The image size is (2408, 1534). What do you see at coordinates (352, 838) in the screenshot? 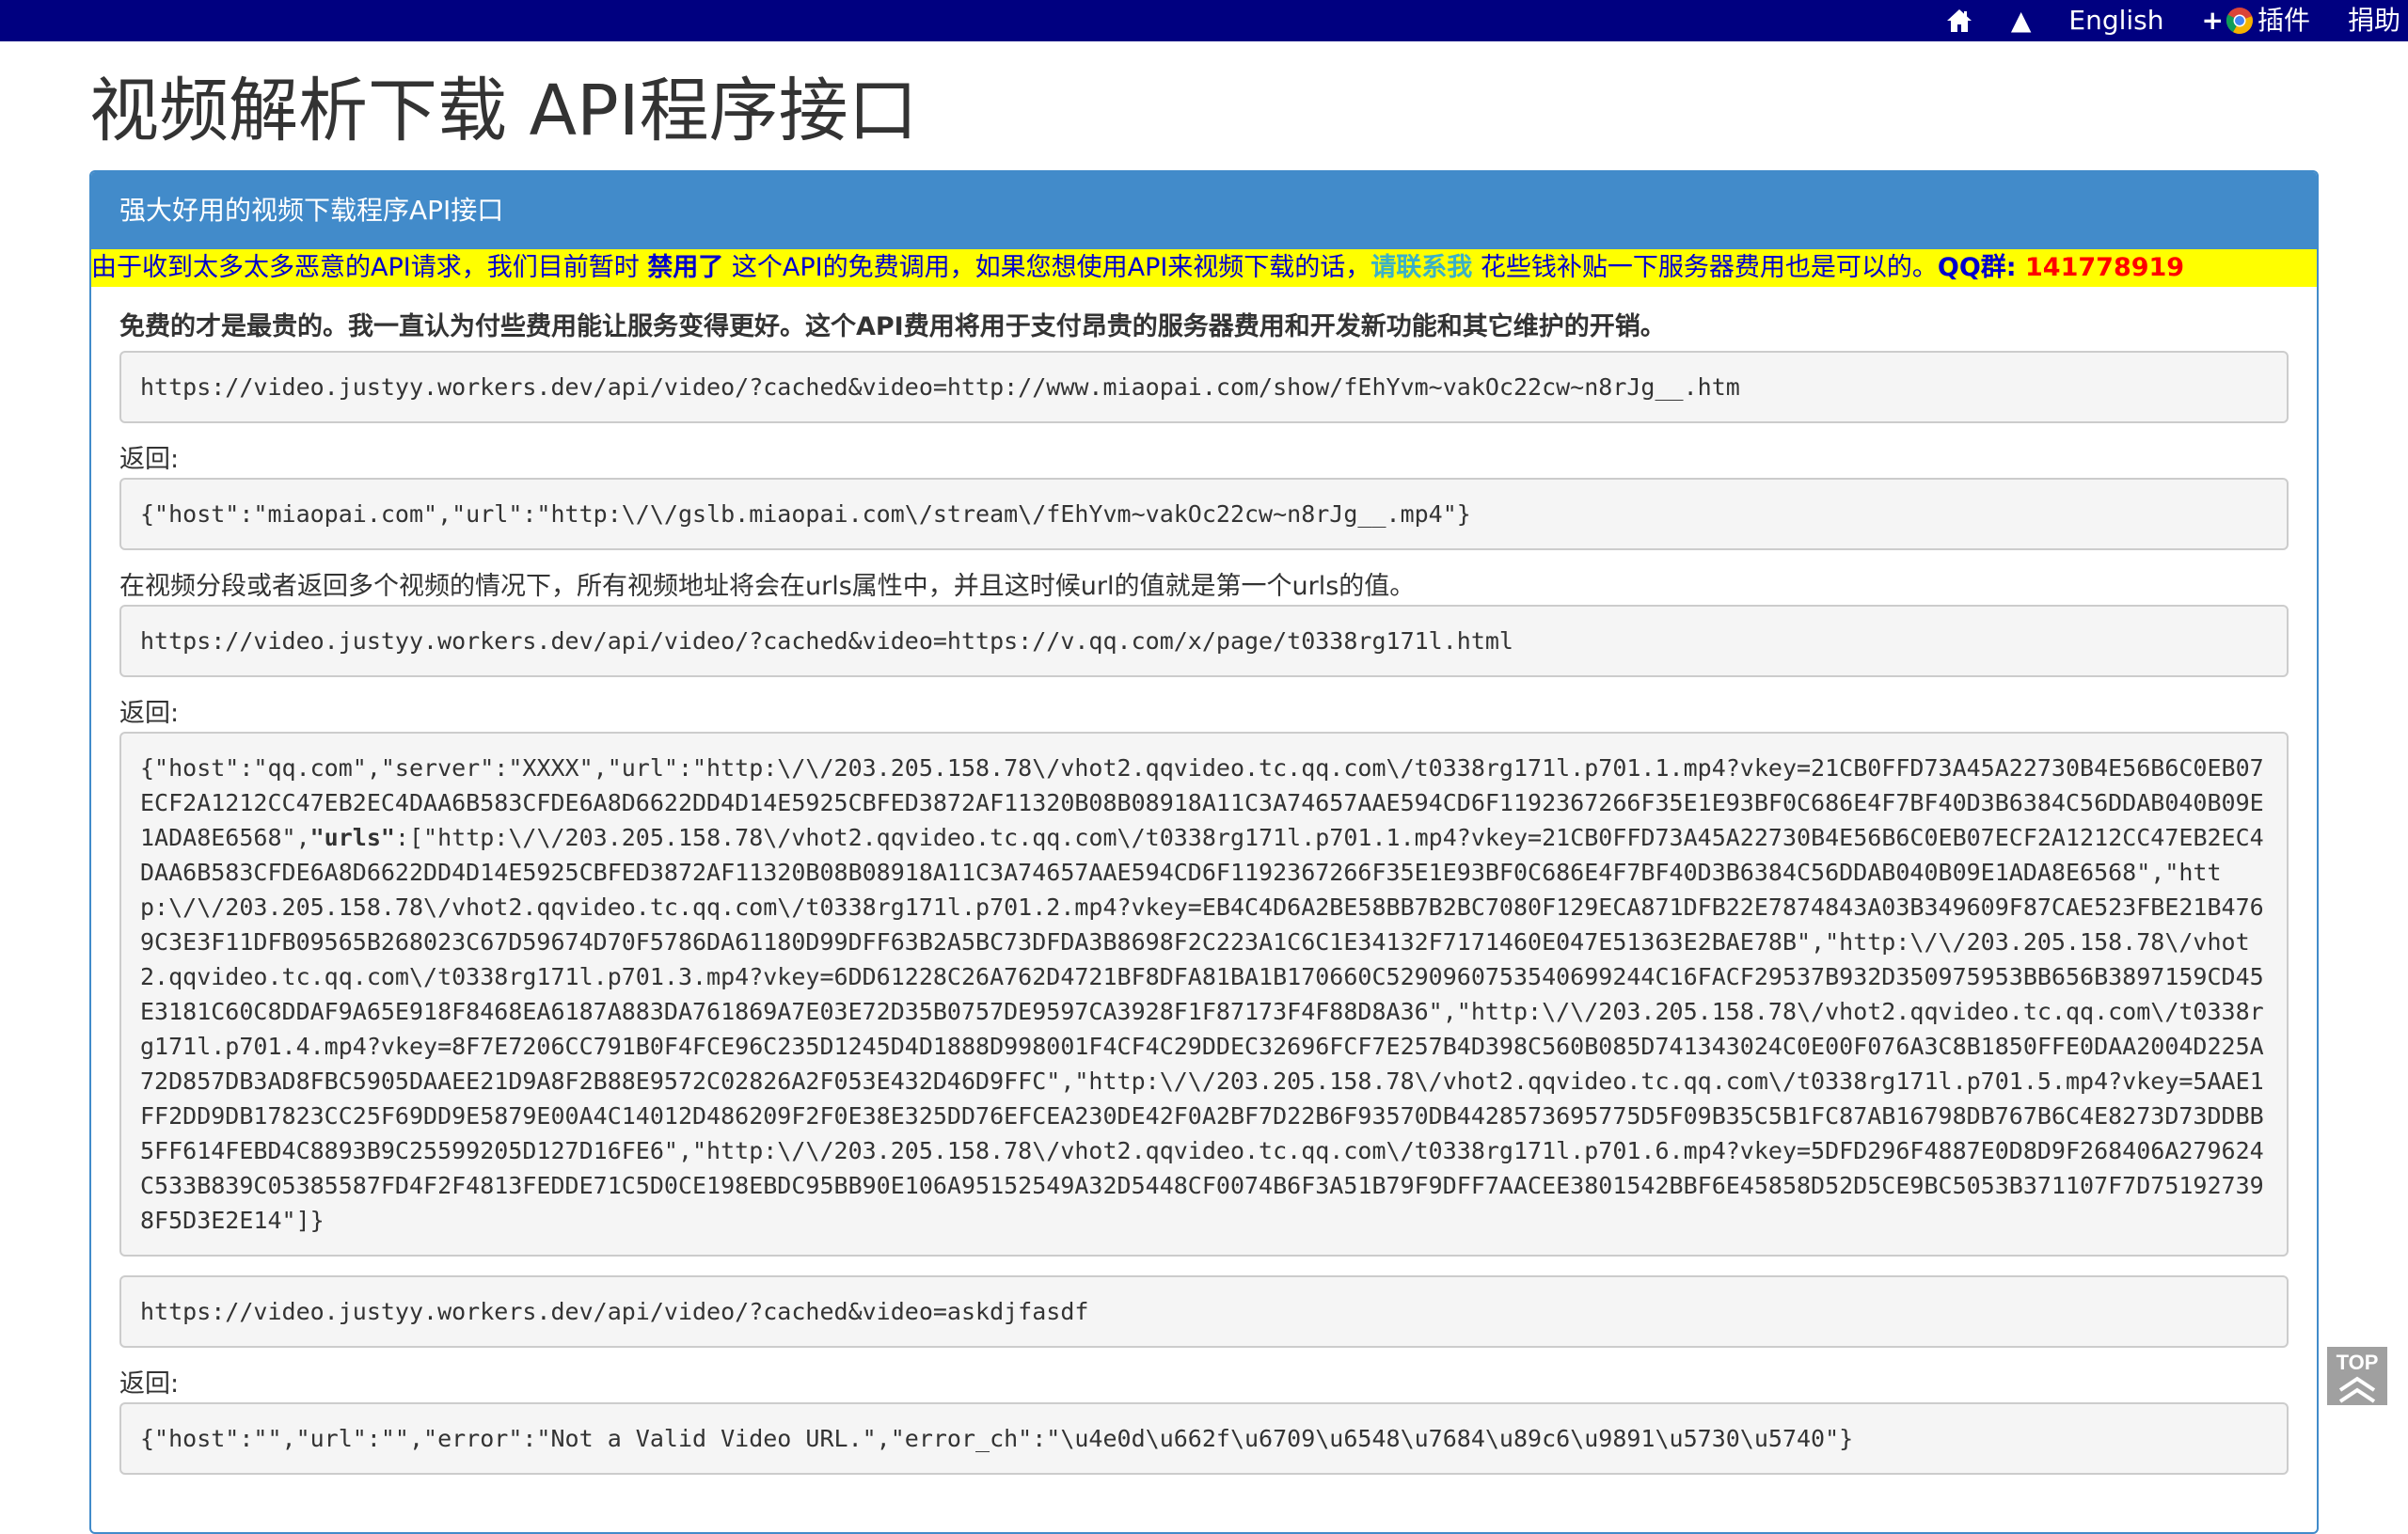
I see `urls-key: "urls"` at bounding box center [352, 838].